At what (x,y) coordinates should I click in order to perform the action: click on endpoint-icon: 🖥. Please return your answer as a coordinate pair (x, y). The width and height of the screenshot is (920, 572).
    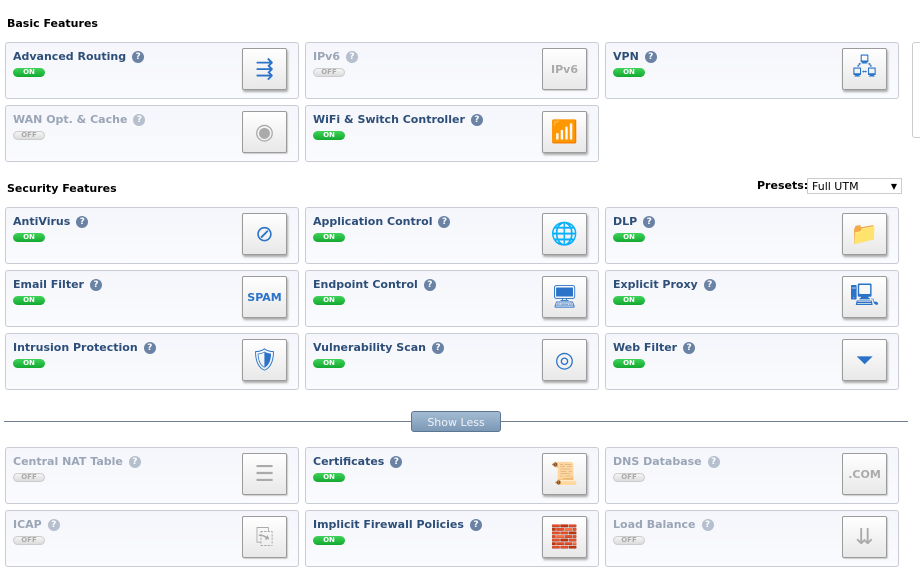
    Looking at the image, I should click on (564, 297).